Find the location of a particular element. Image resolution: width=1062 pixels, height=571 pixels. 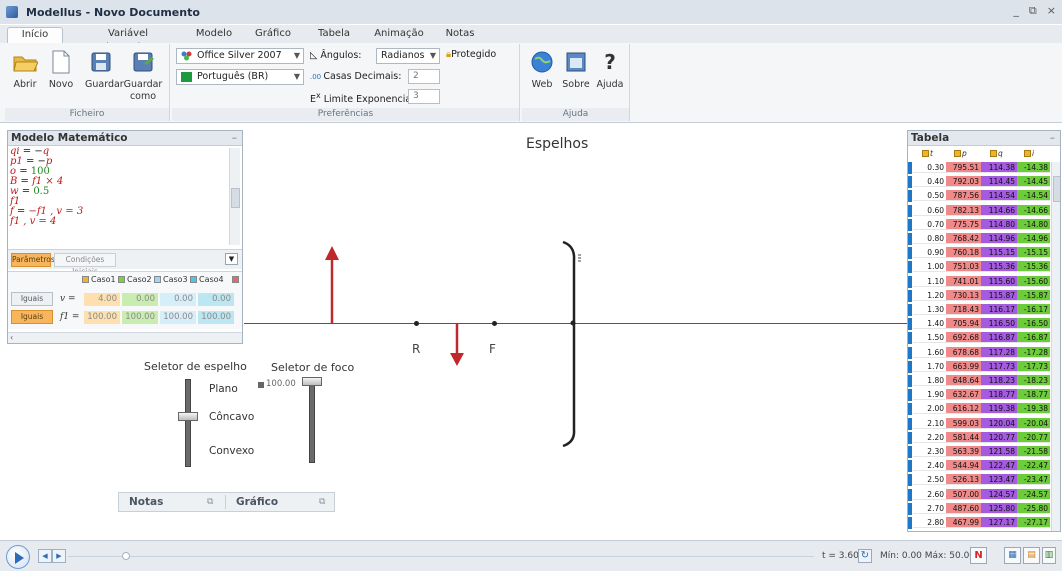

layout-icon: ▦ is located at coordinates (1012, 555).